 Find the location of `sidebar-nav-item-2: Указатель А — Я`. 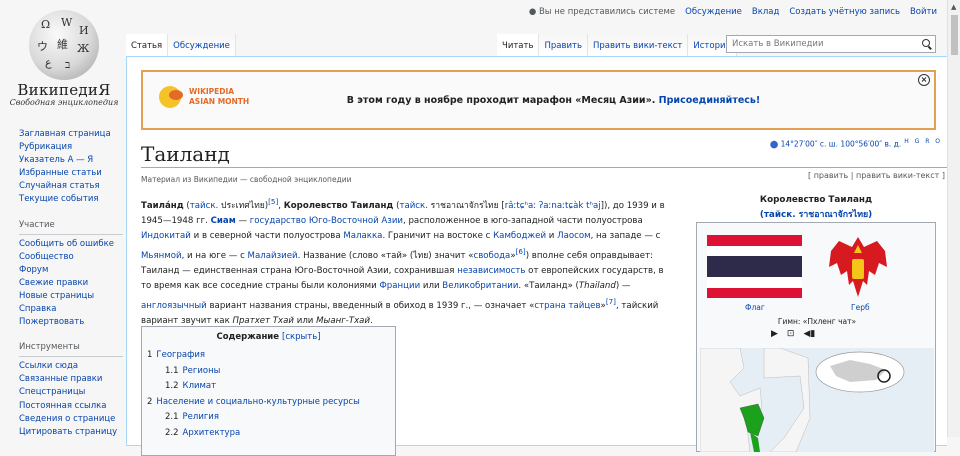

sidebar-nav-item-2: Указатель А — Я is located at coordinates (73, 160).